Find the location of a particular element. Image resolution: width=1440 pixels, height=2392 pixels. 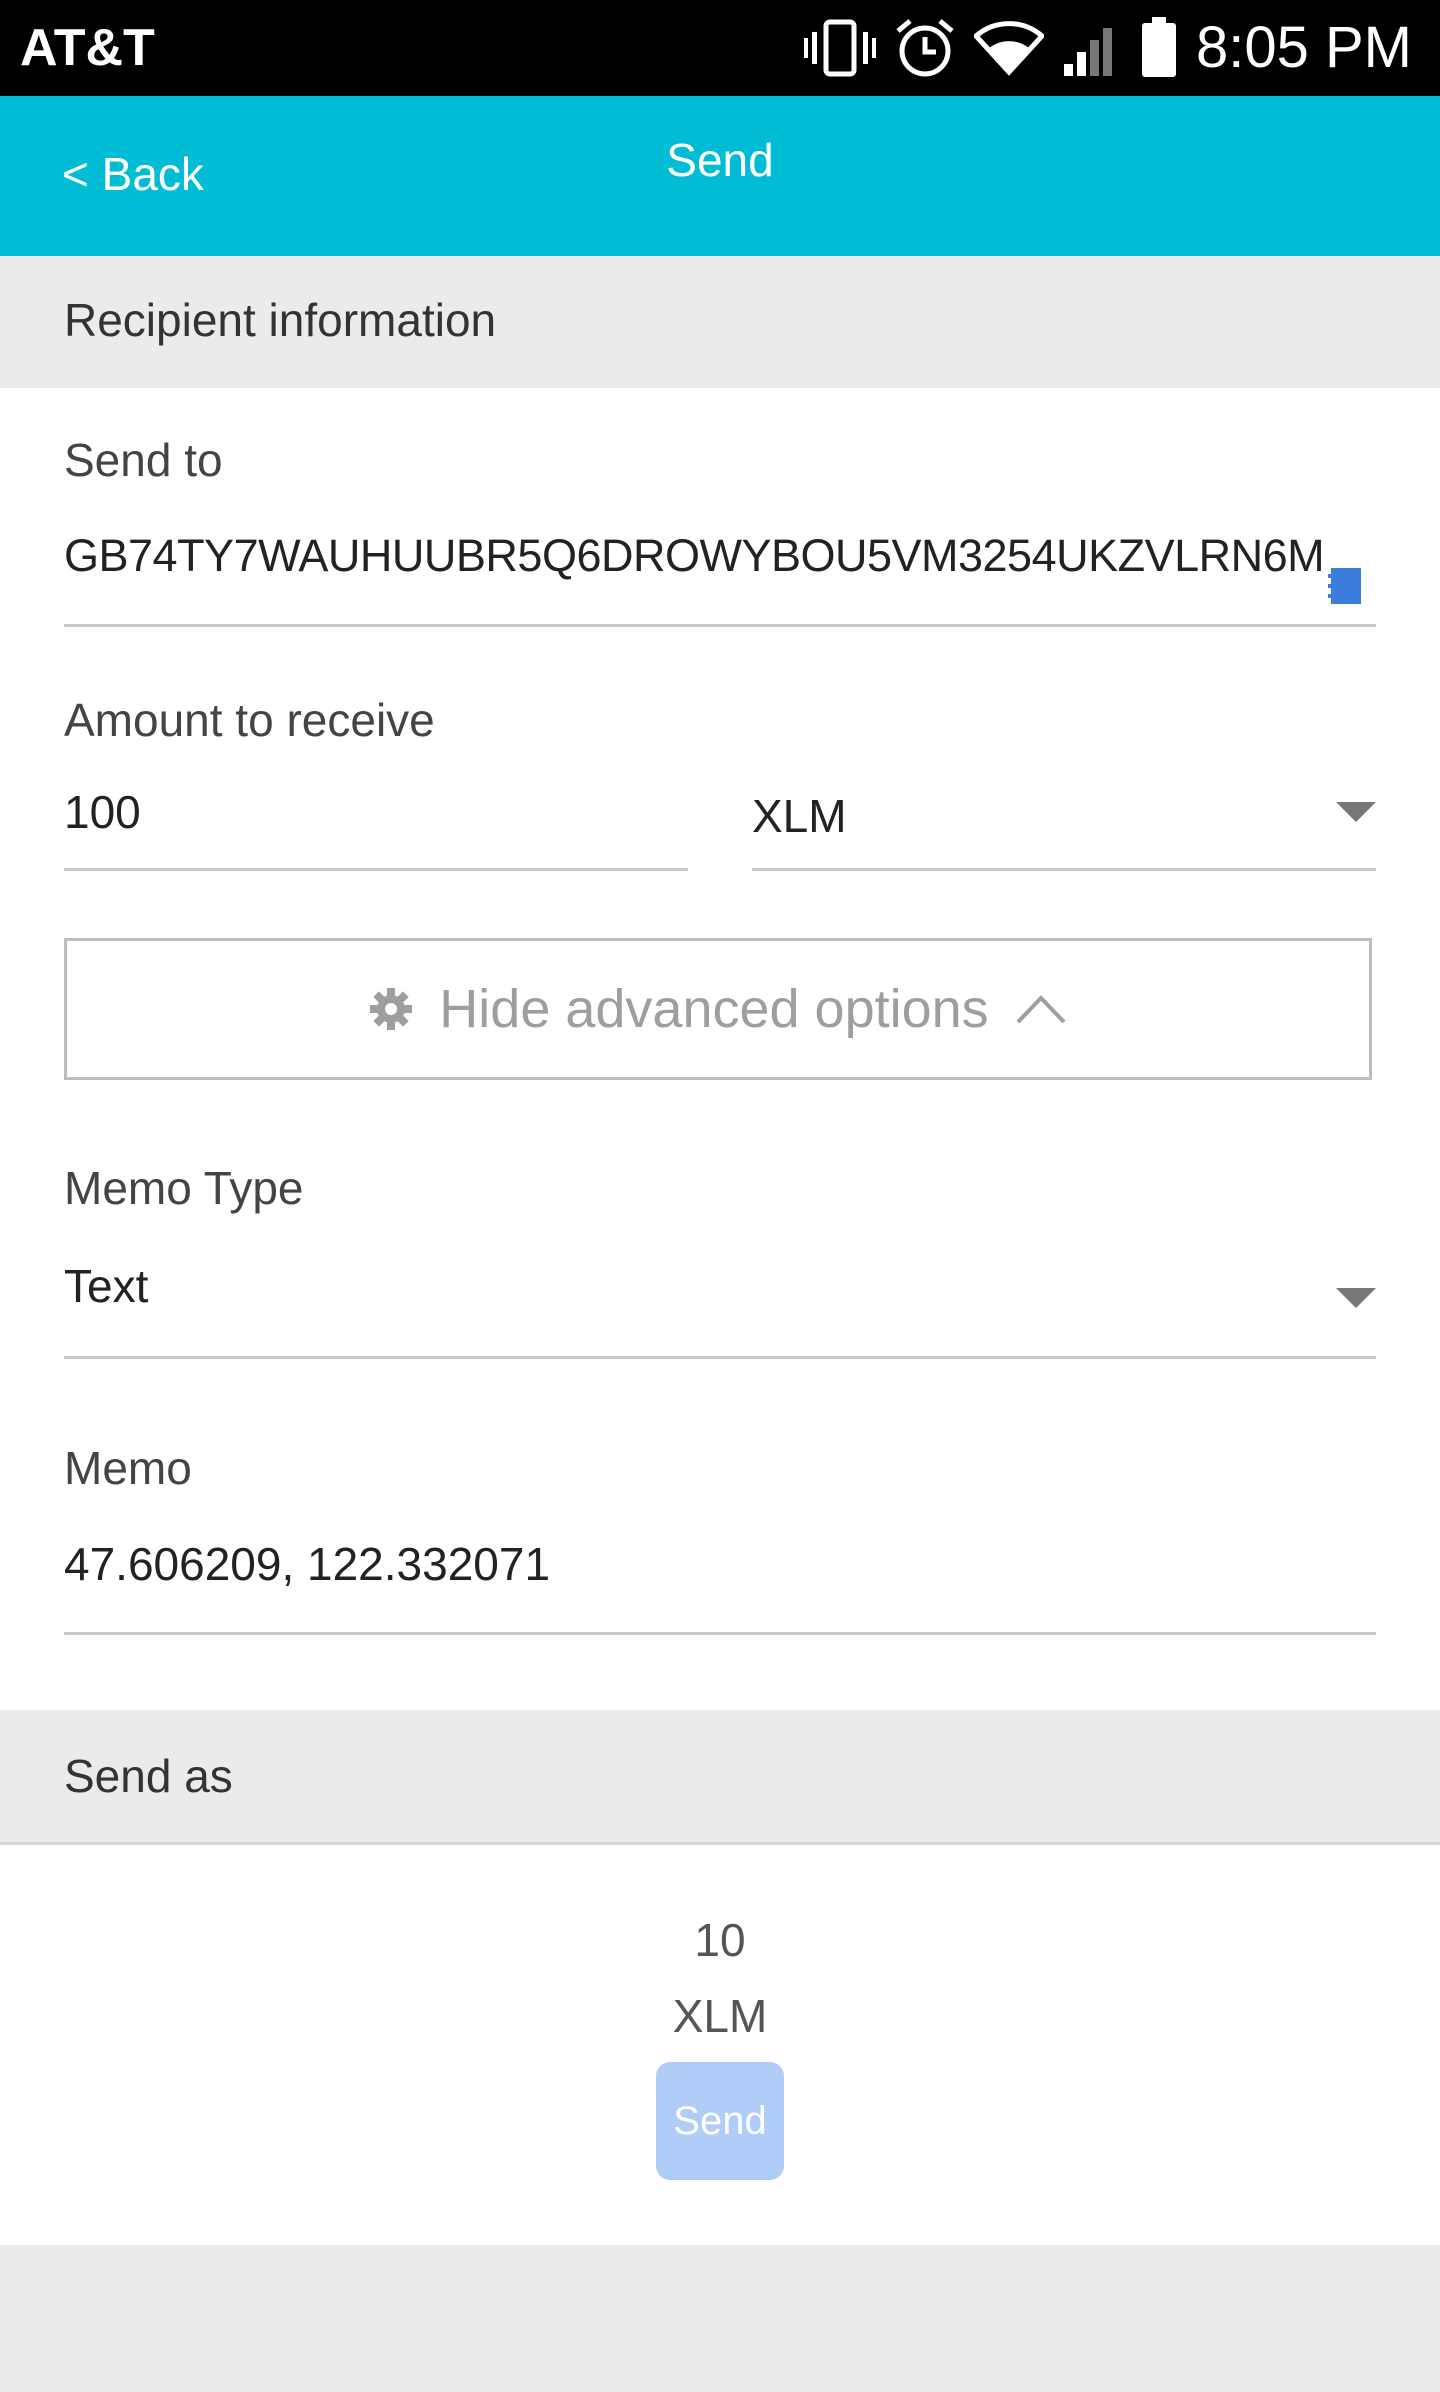

hide-advanced-options-button: Hide advanced options is located at coordinates (718, 1009).